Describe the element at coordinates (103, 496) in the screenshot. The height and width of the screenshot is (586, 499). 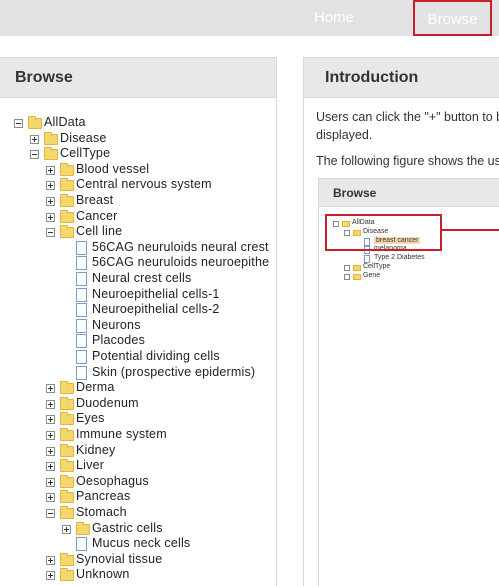
I see `tree-node-label: Pancreas` at that location.